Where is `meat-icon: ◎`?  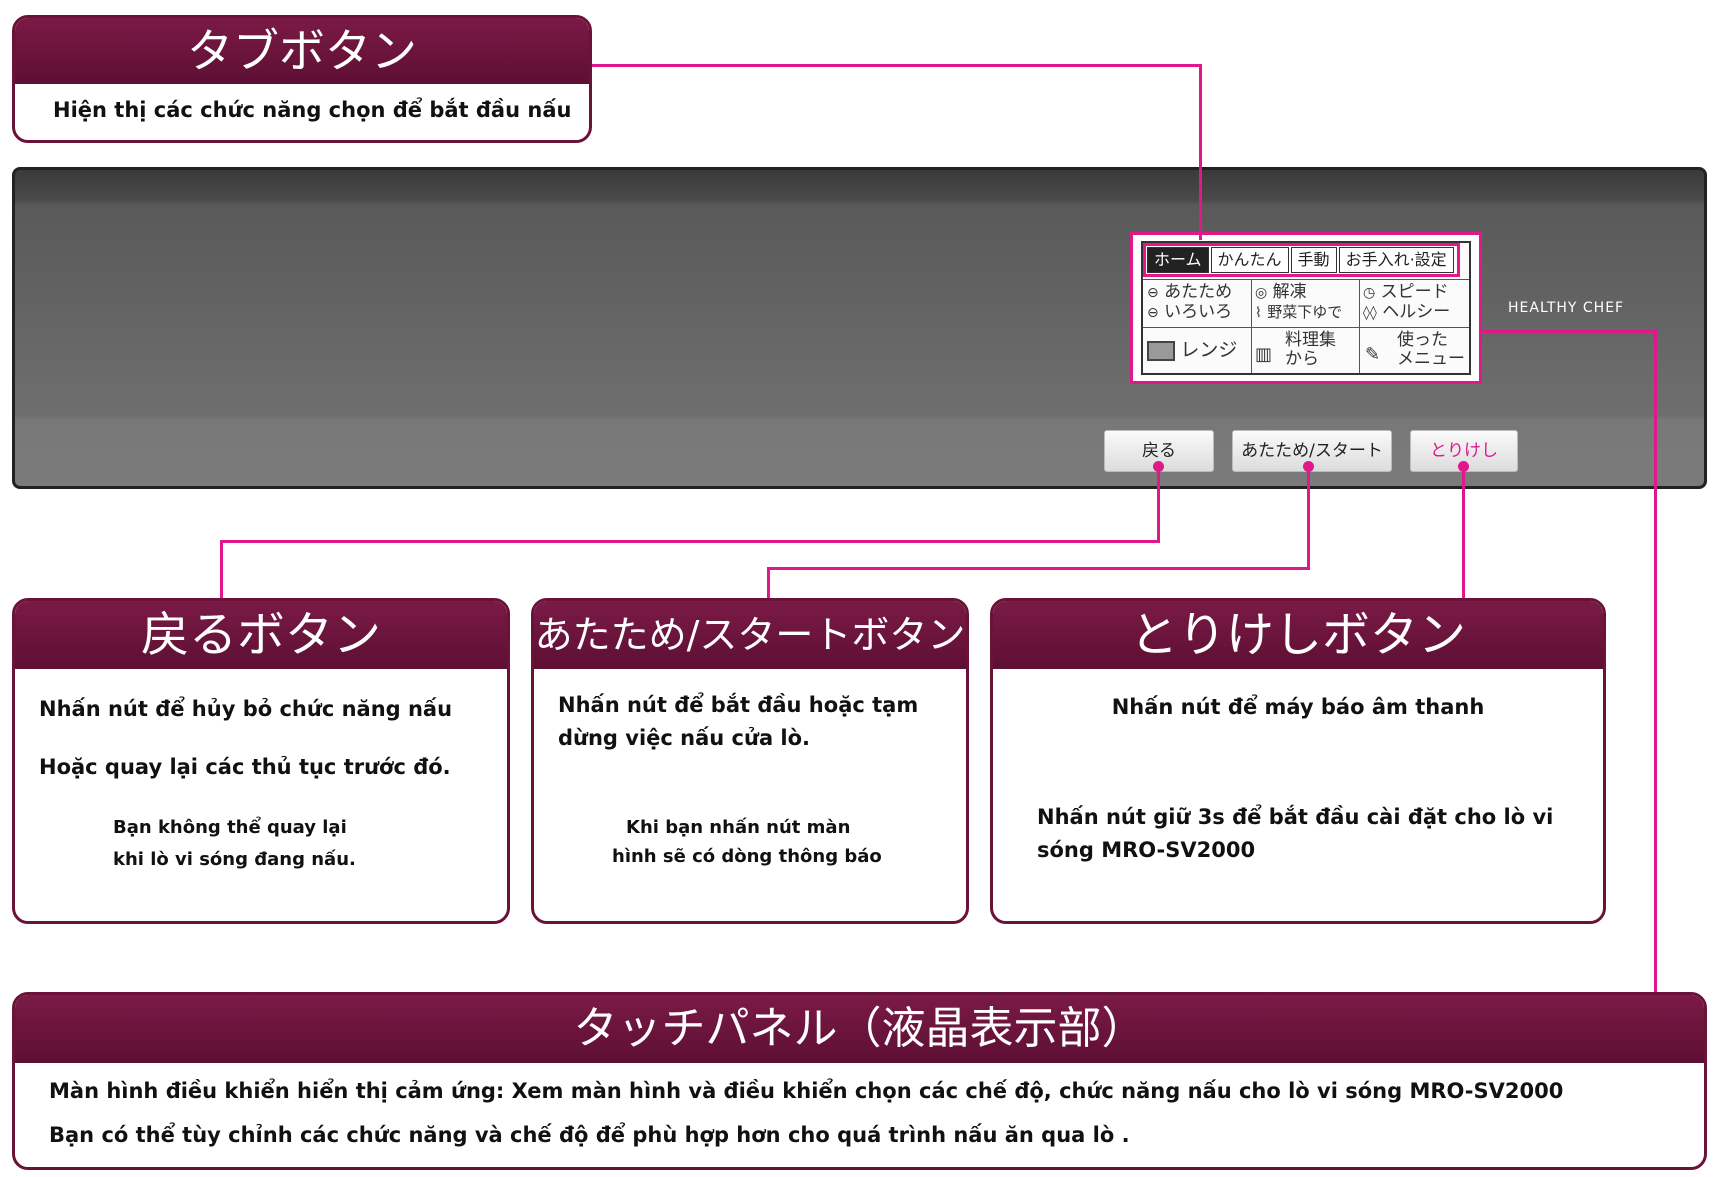
meat-icon: ◎ is located at coordinates (1261, 293).